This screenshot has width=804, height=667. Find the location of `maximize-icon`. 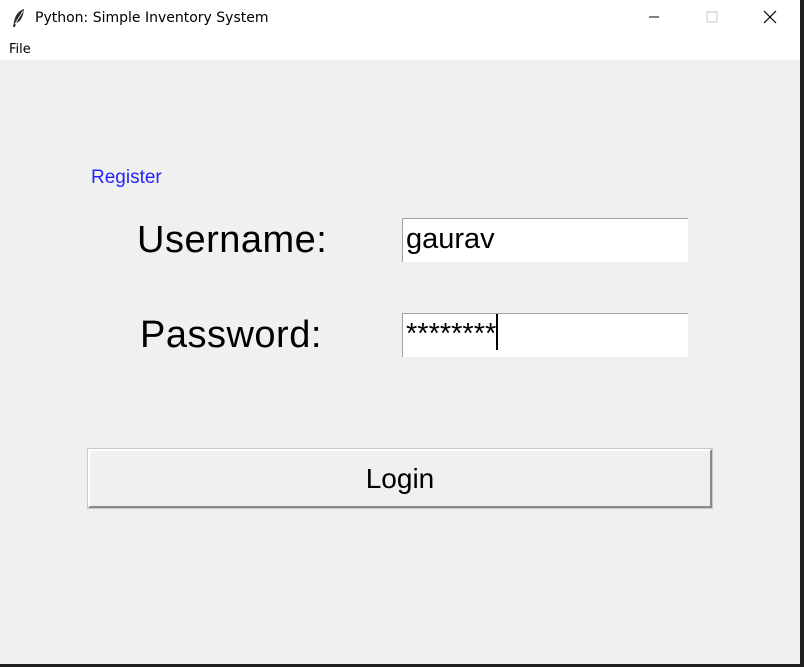

maximize-icon is located at coordinates (712, 19).